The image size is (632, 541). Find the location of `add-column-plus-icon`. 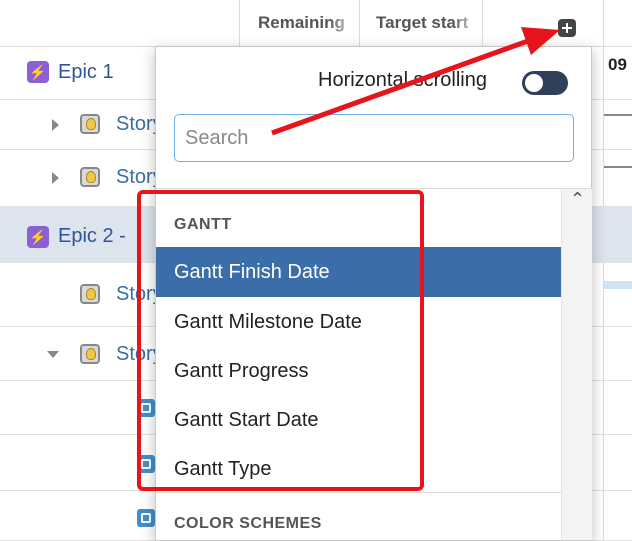

add-column-plus-icon is located at coordinates (567, 28).